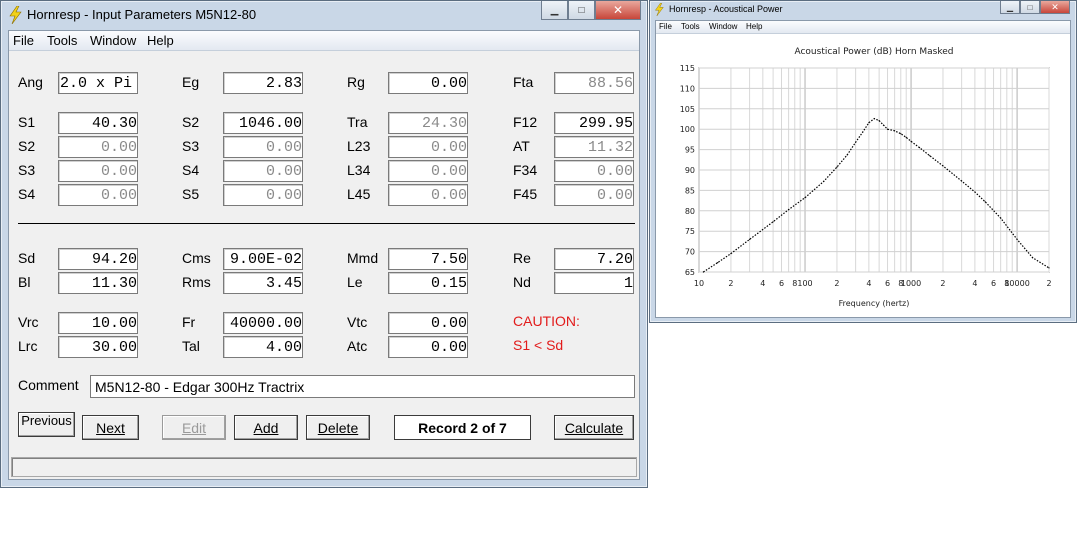 The image size is (1079, 557). What do you see at coordinates (687, 129) in the screenshot?
I see `y-tick-label: 100` at bounding box center [687, 129].